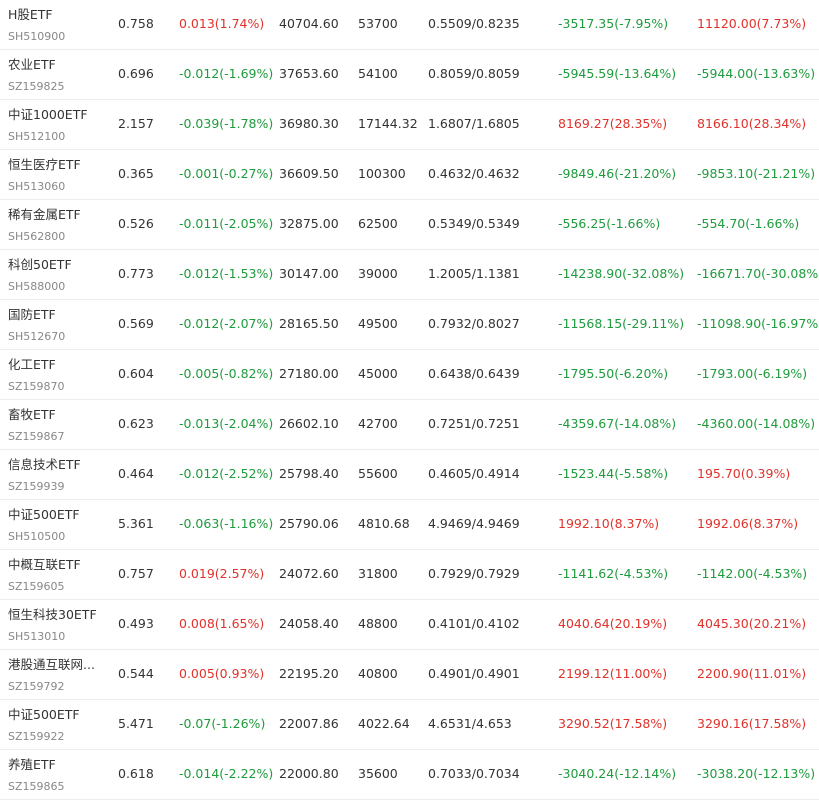 This screenshot has width=819, height=804. I want to click on position-pnl: -1795.50(-6.20%), so click(613, 373).